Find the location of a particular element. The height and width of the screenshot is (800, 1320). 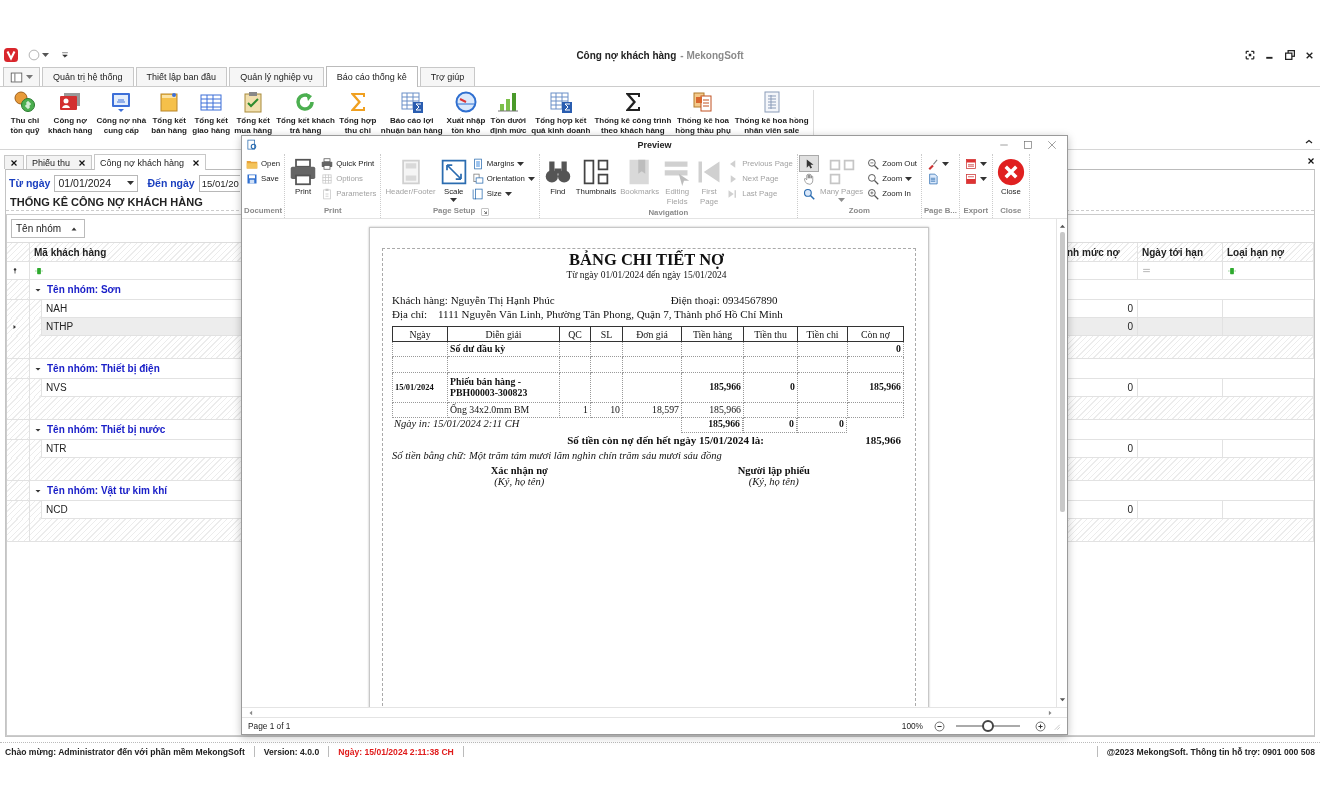

report-cell: 1 is located at coordinates (585, 409).